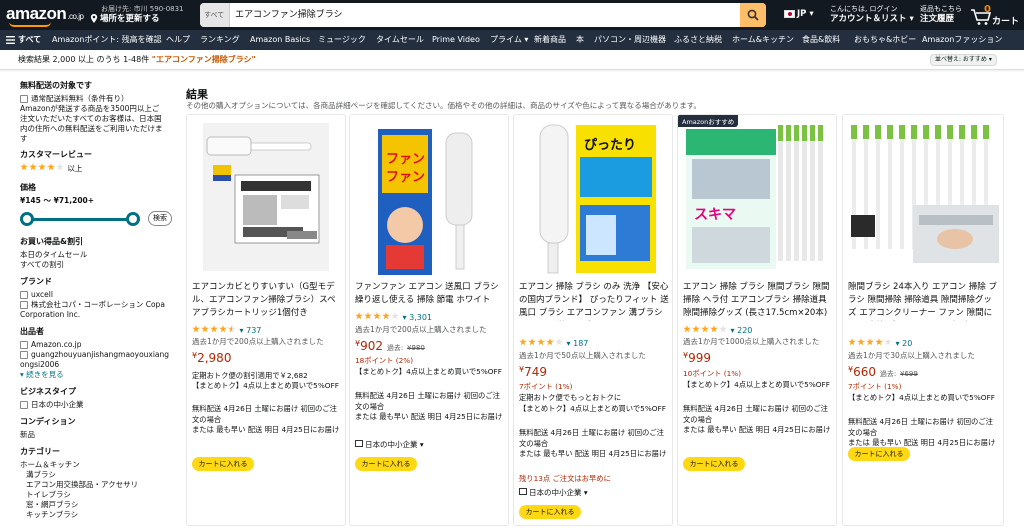 The width and height of the screenshot is (1024, 528). I want to click on filter-brand-item: 株式会社コパ・コーポレーション Copa Corporation Inc., so click(95, 310).